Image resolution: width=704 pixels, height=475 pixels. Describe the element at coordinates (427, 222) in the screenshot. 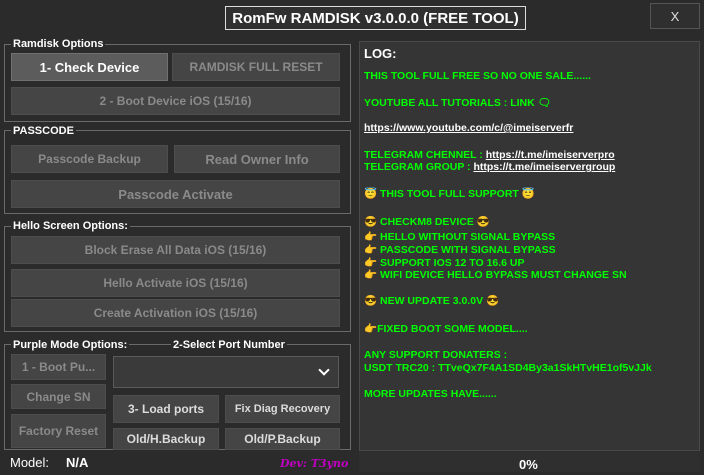

I see `log-line: 😎 CHECKM8 DEVICE 😎` at that location.